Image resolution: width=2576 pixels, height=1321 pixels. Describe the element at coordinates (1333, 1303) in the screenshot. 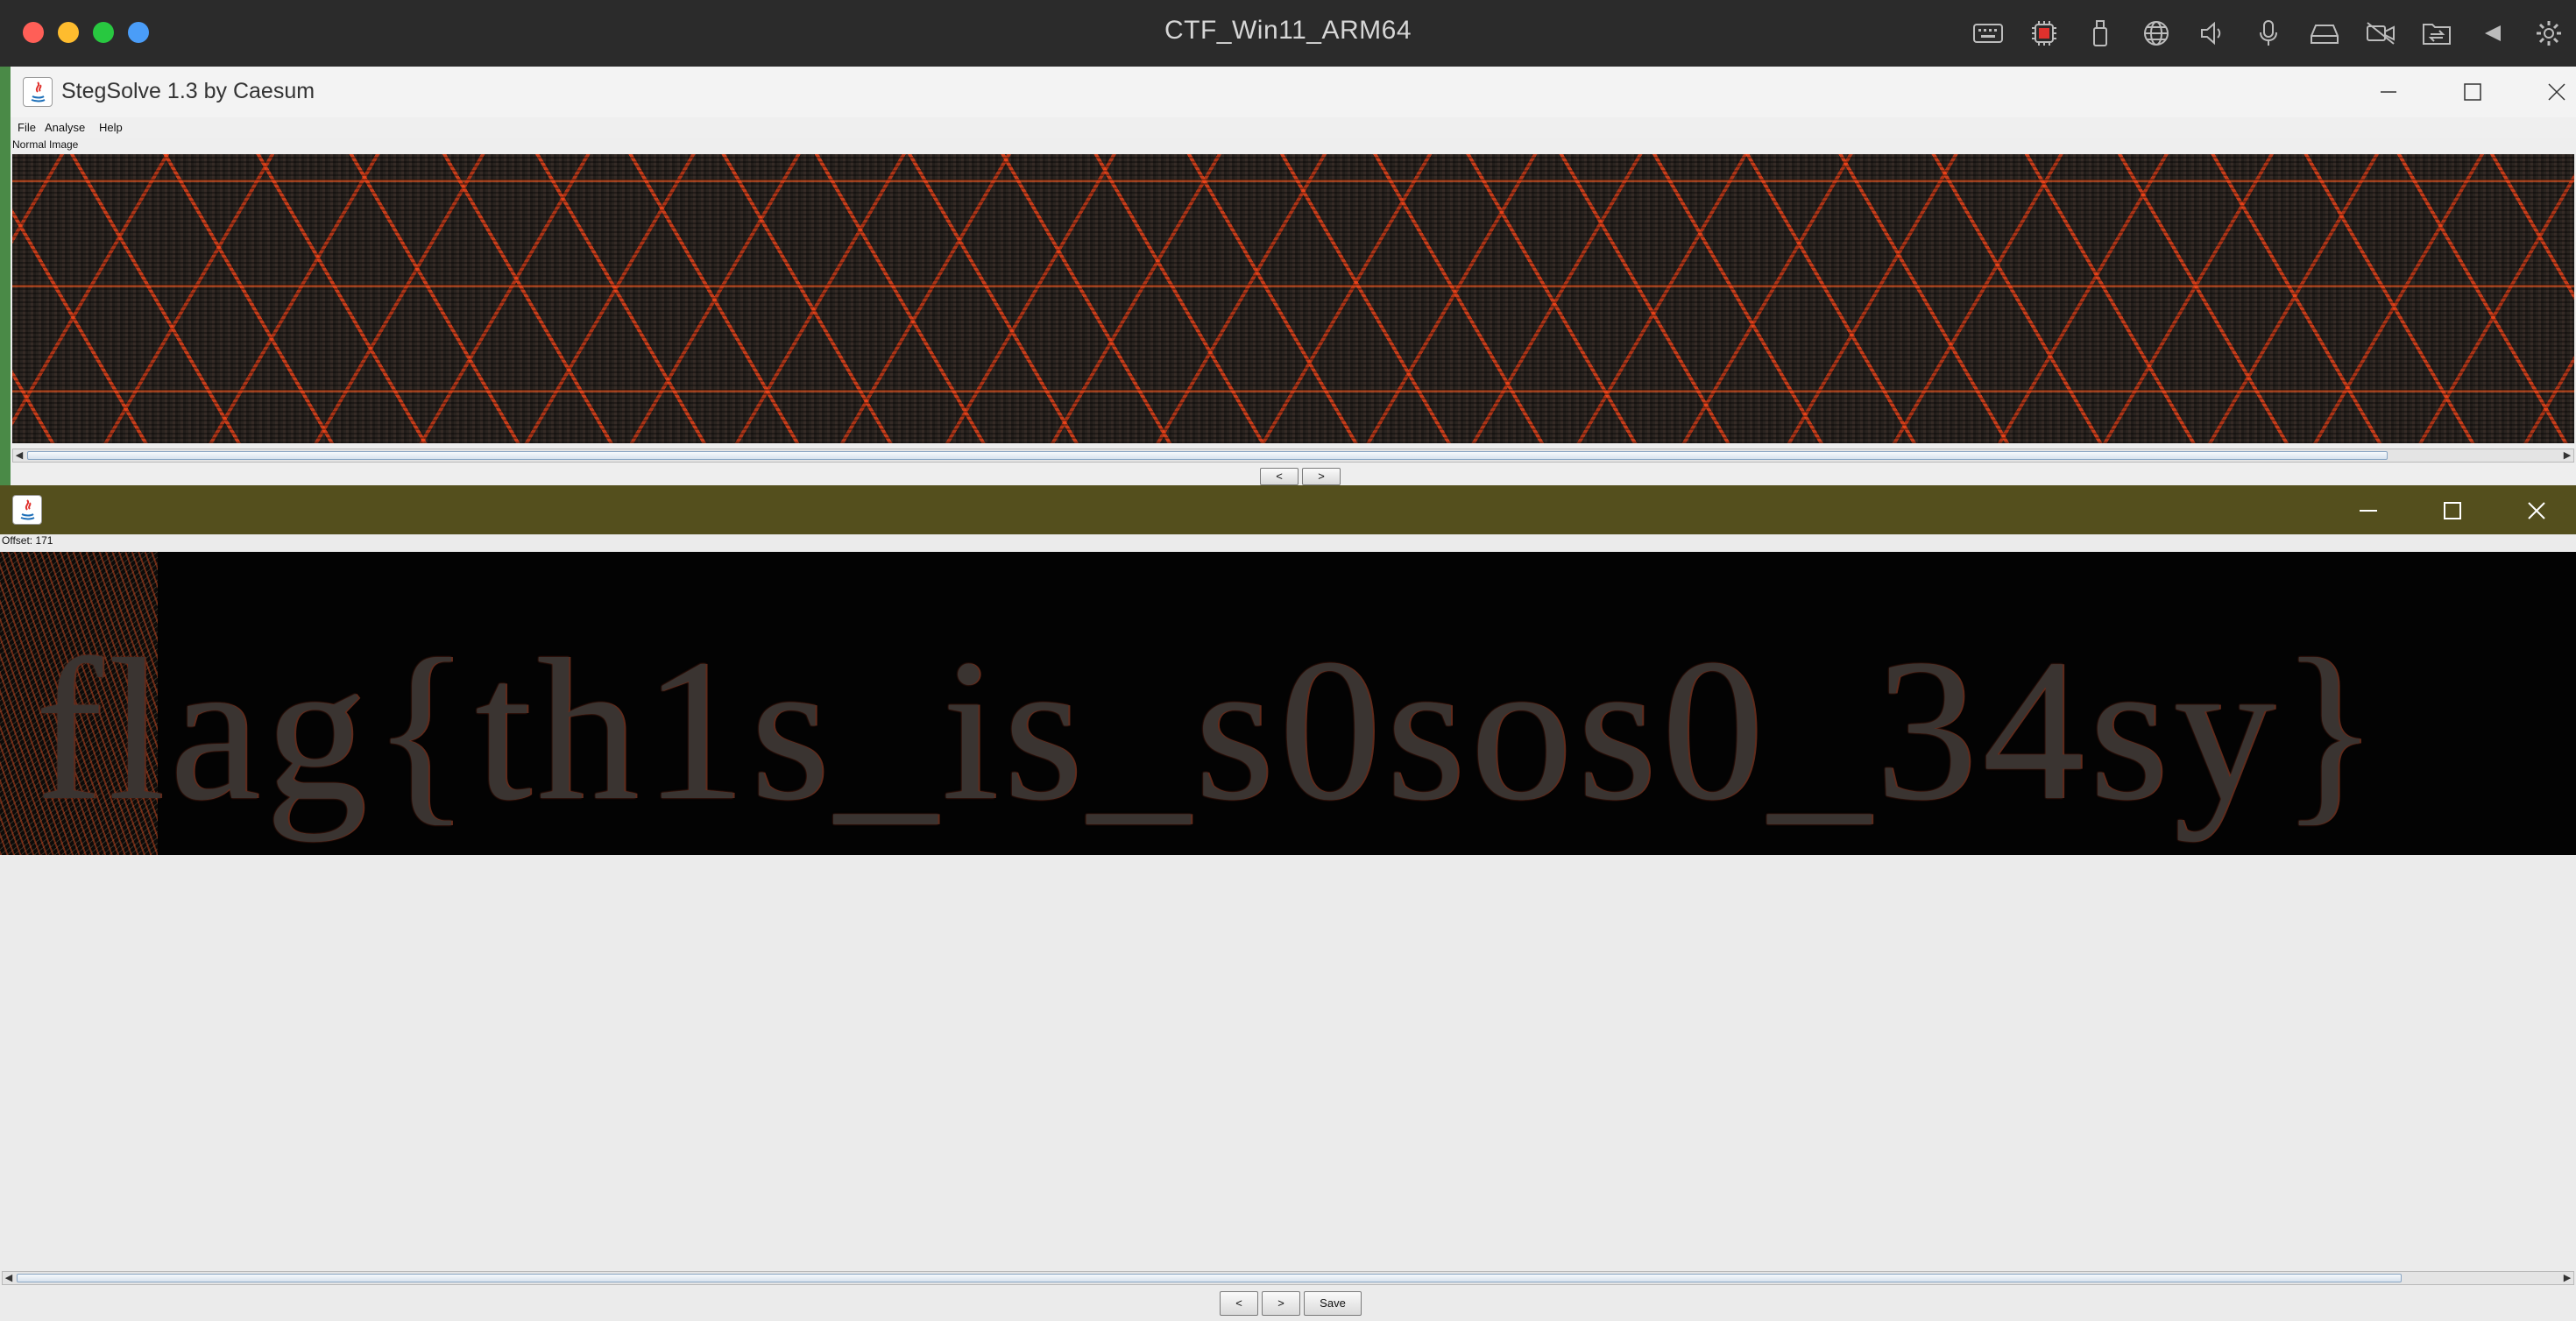

I see `save-button: Save` at that location.